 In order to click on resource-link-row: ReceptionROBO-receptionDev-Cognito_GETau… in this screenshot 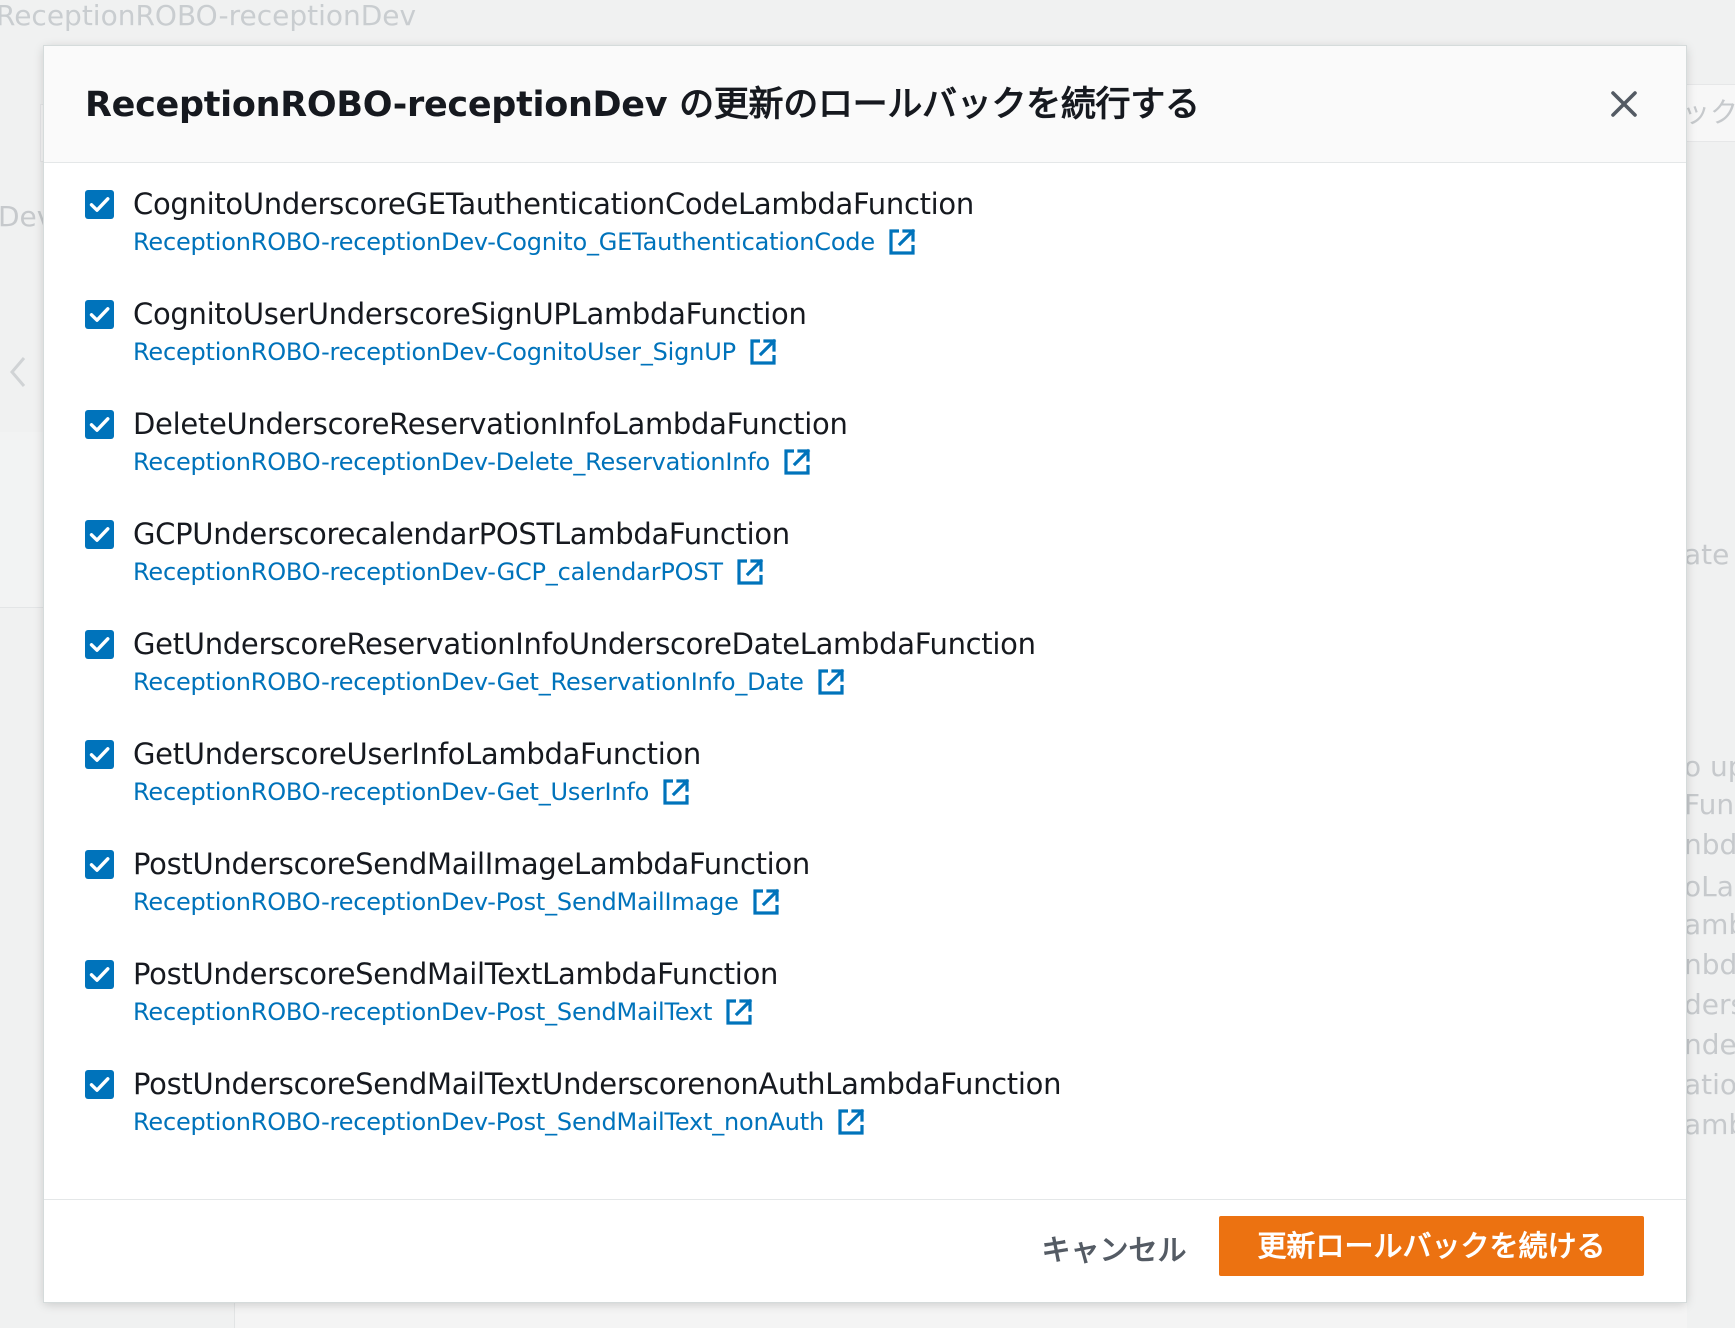, I will do `click(525, 242)`.